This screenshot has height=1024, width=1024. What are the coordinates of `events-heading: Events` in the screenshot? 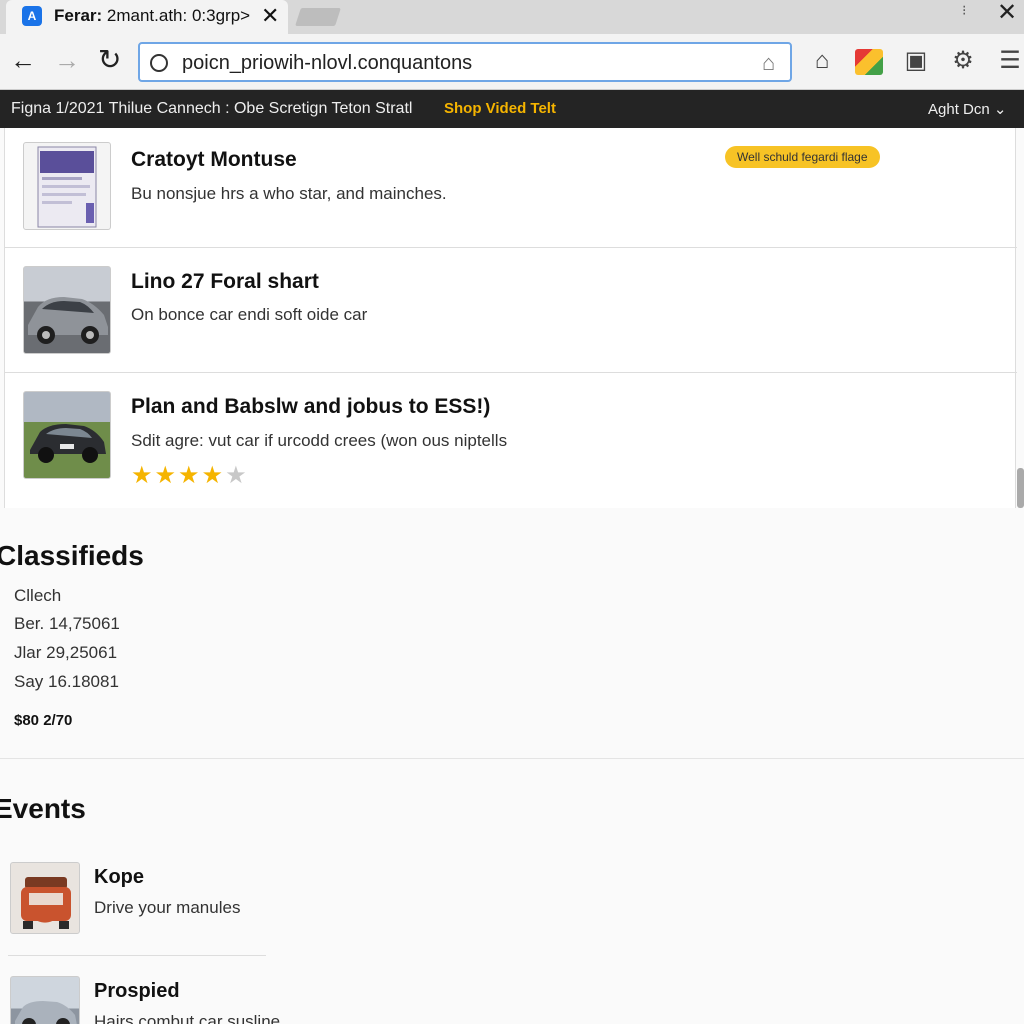 It's located at (43, 808).